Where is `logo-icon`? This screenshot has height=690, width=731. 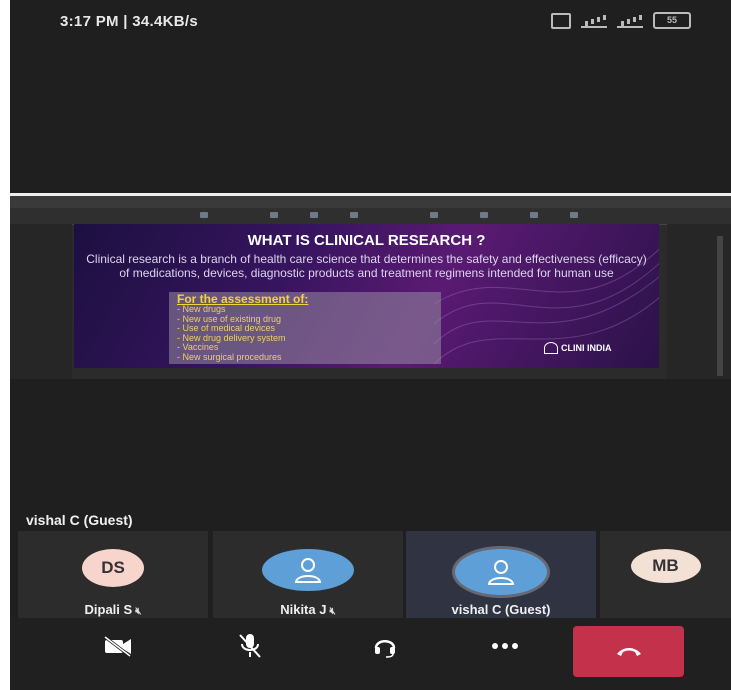
logo-icon is located at coordinates (551, 348).